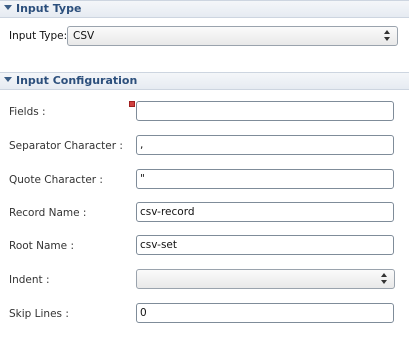 The height and width of the screenshot is (337, 409). What do you see at coordinates (49, 8) in the screenshot?
I see `section-title-input-type: Input Type` at bounding box center [49, 8].